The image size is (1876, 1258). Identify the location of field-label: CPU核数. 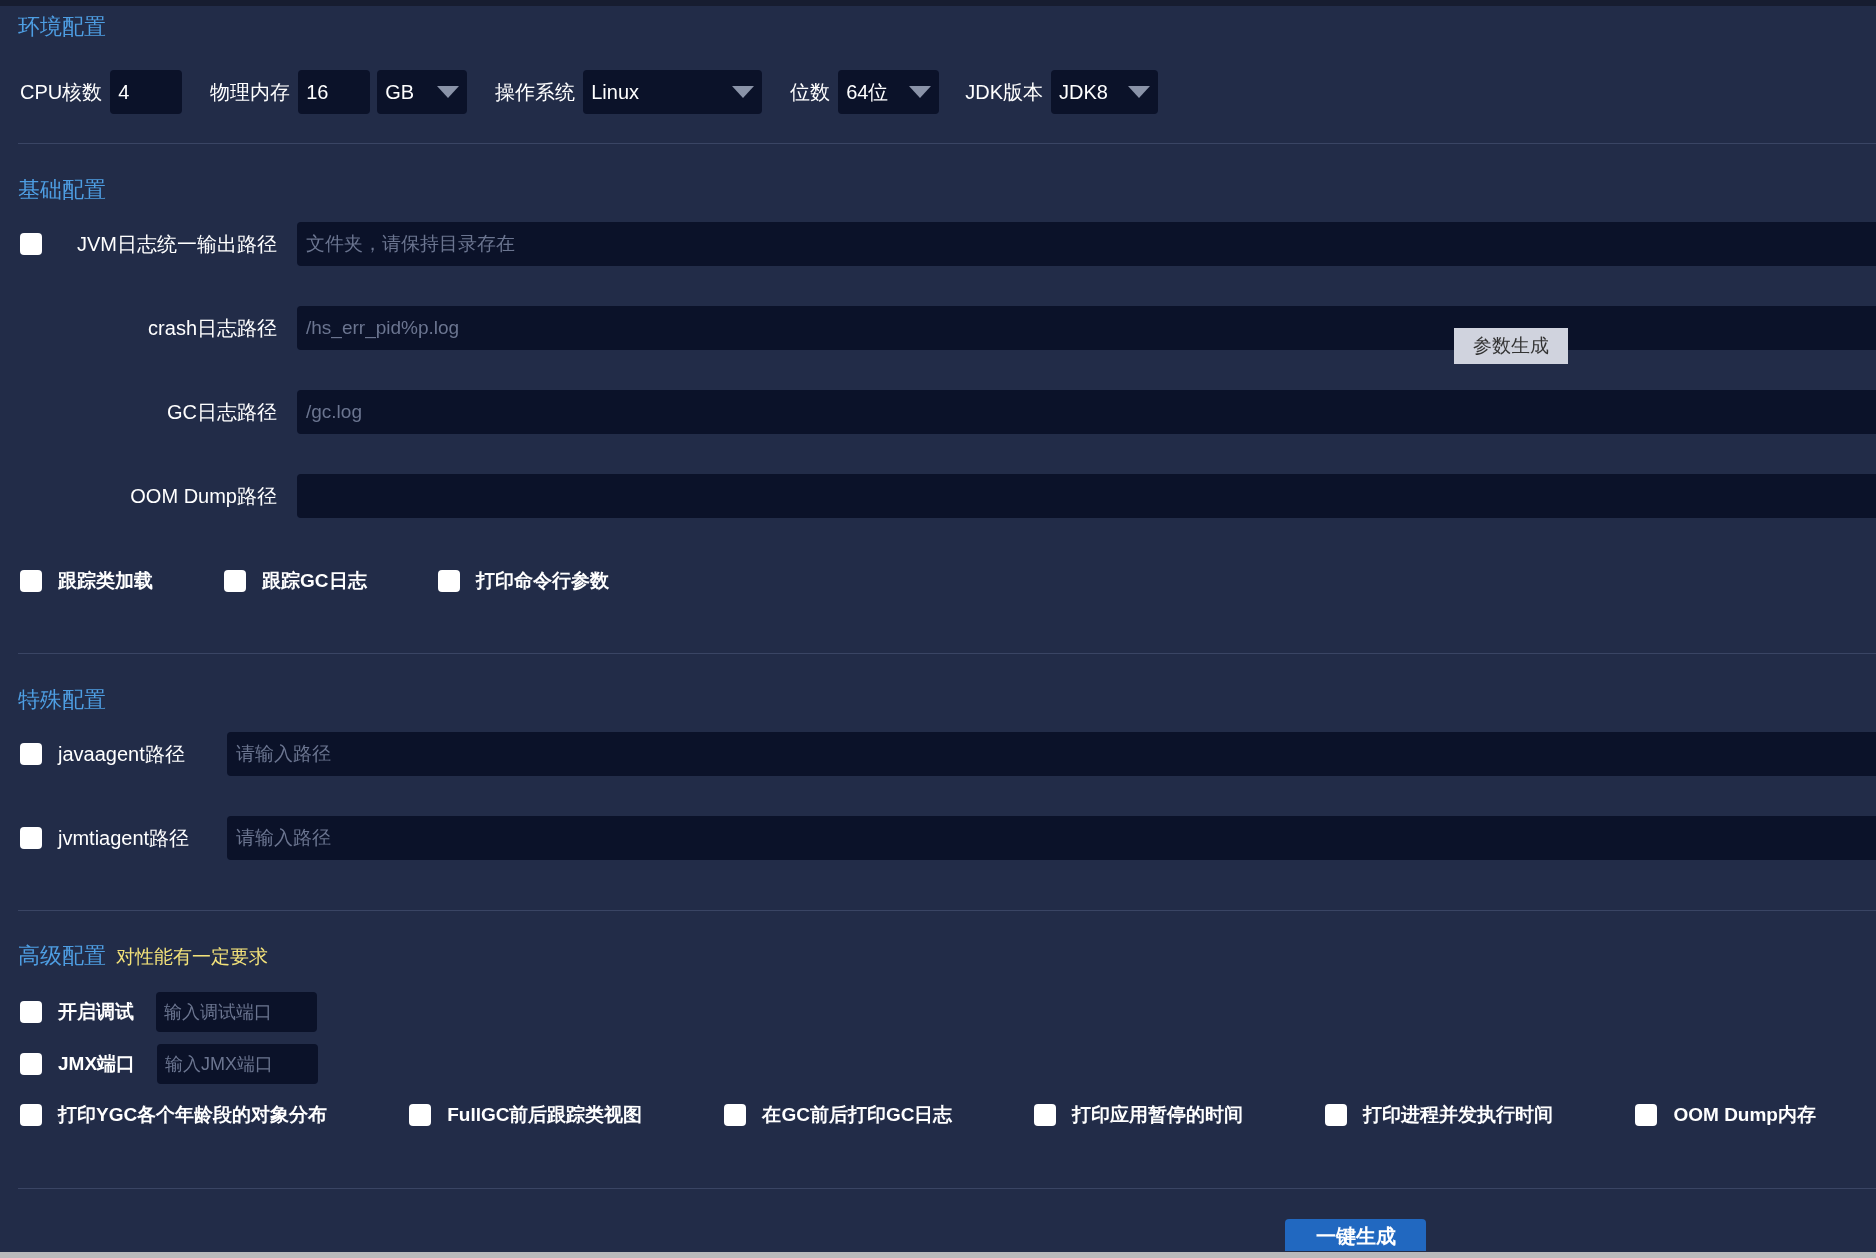
(61, 92).